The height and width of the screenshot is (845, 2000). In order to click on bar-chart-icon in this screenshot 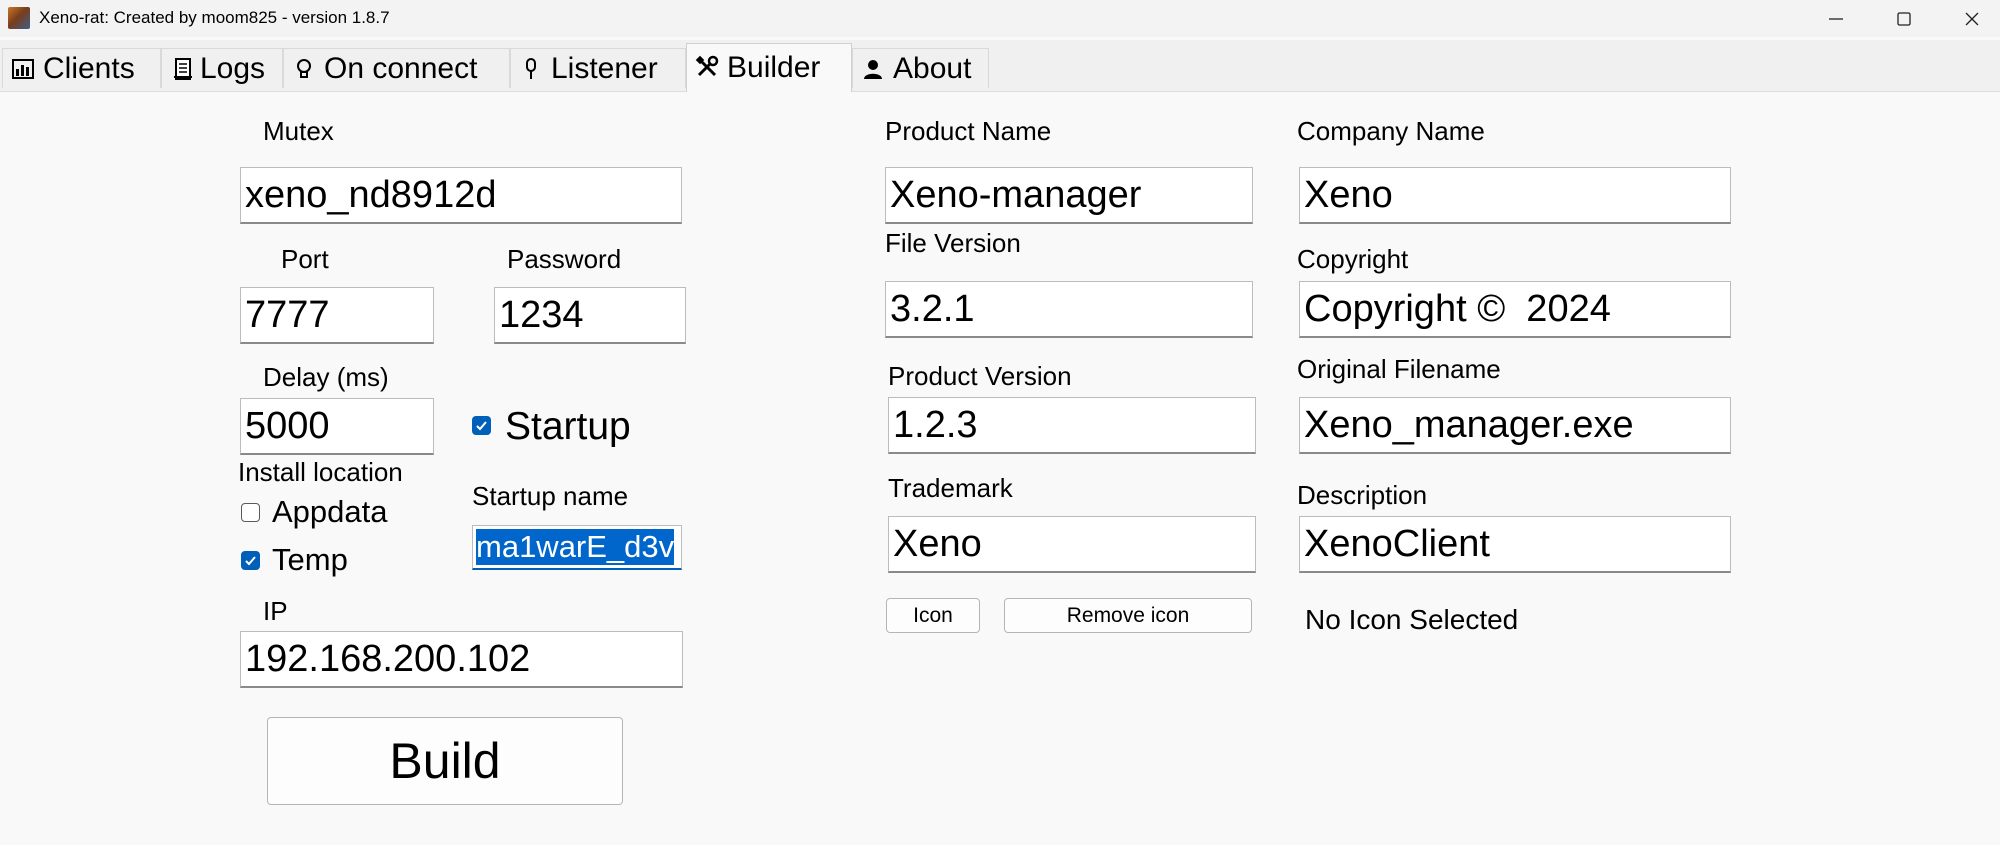, I will do `click(23, 69)`.